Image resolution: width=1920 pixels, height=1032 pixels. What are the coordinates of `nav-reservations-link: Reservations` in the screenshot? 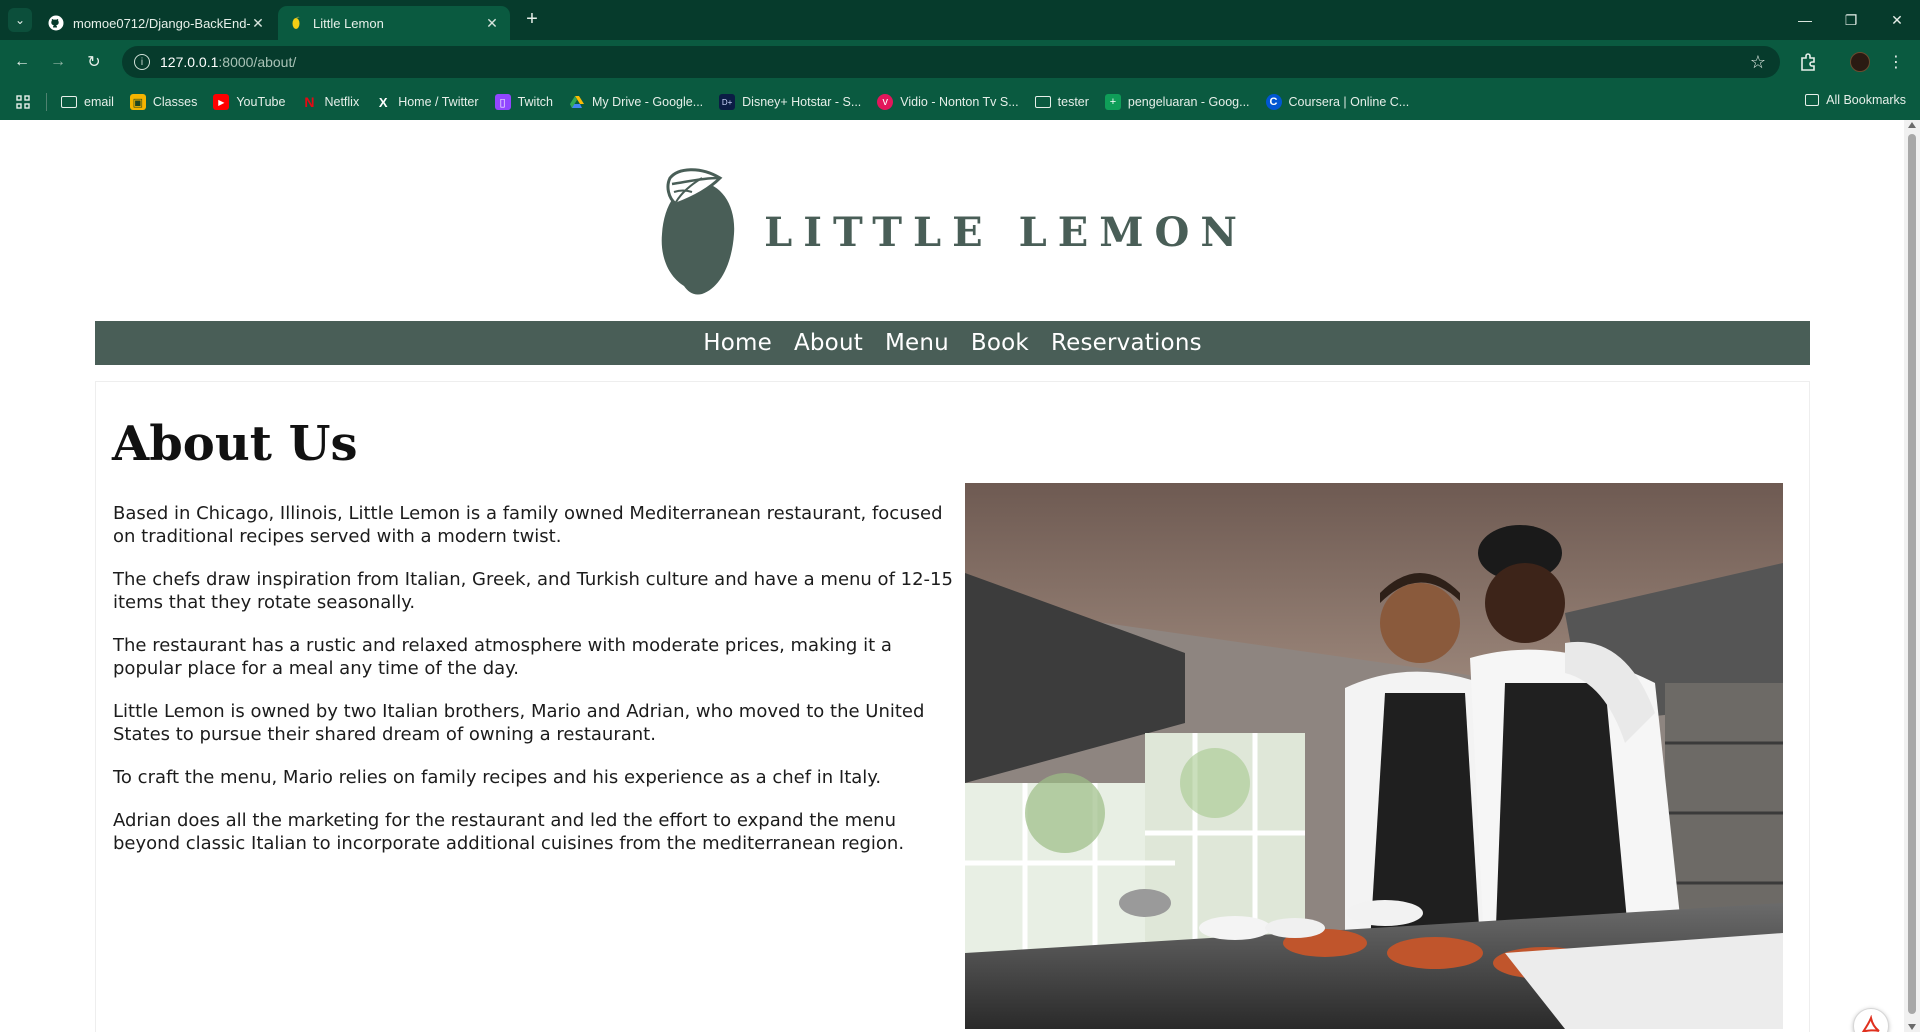 It's located at (1126, 343).